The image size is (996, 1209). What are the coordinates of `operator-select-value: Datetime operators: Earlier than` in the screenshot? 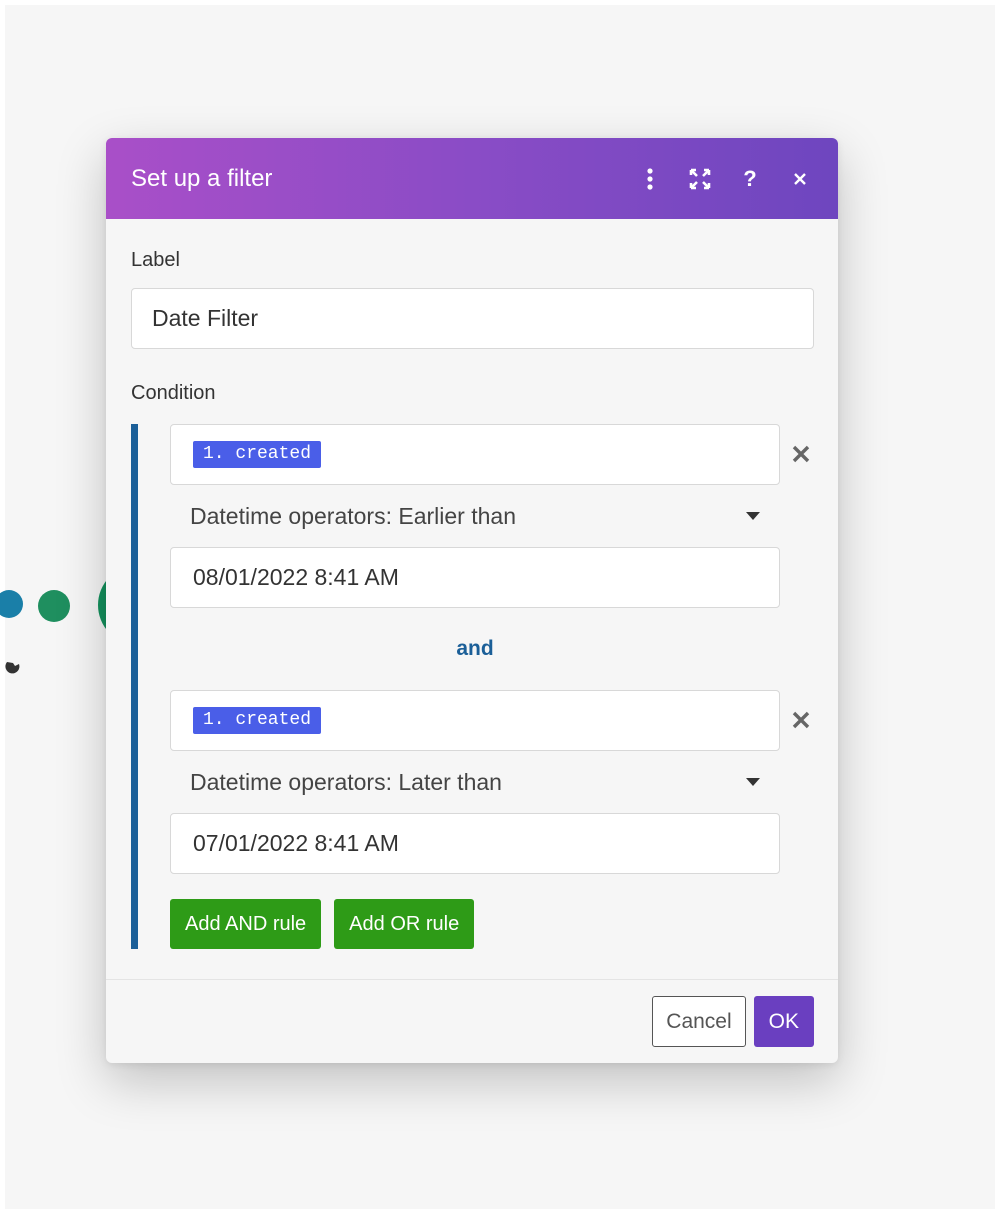 It's located at (353, 515).